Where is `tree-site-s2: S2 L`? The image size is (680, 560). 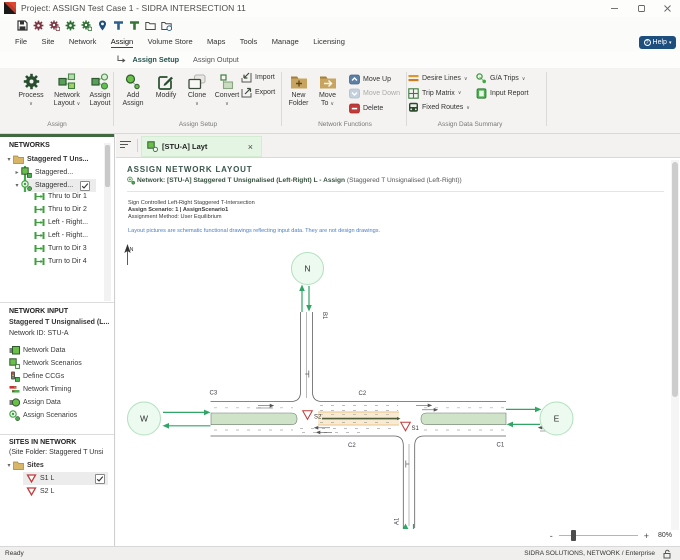
tree-site-s2: S2 L is located at coordinates (40, 491).